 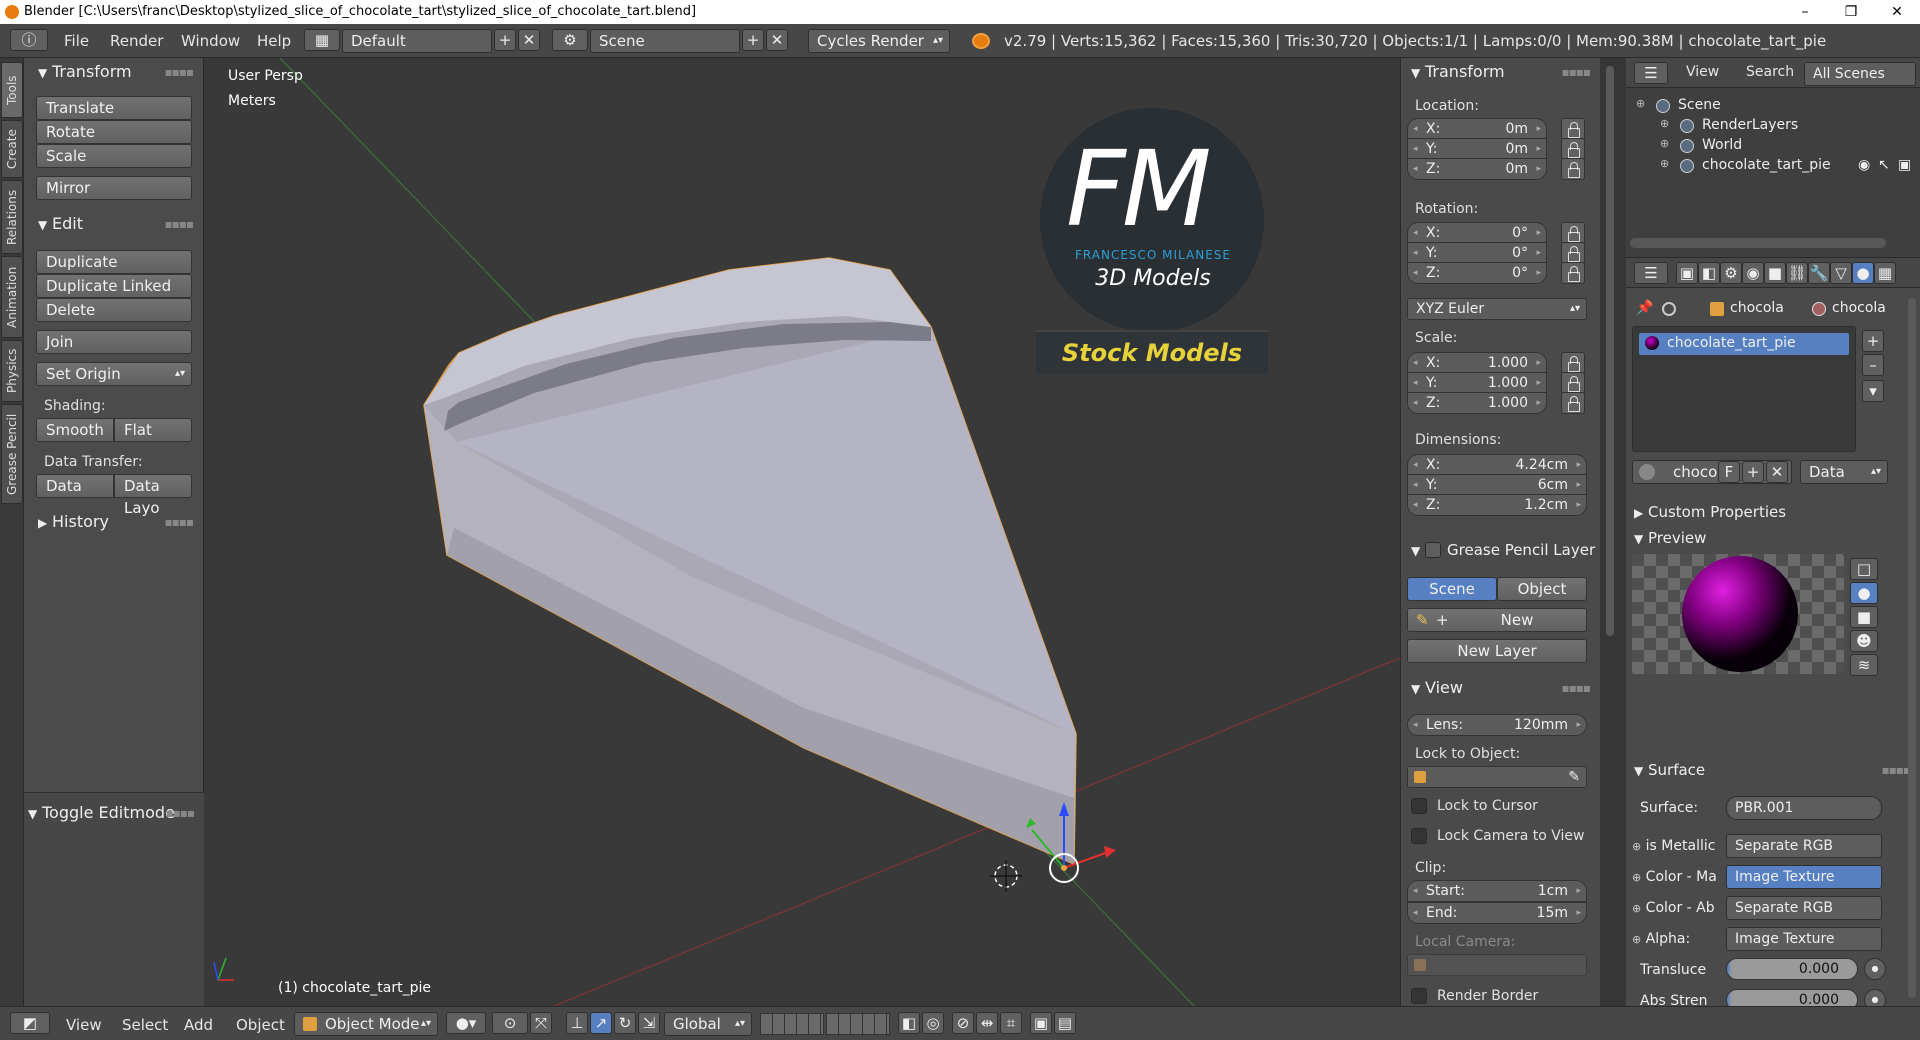 What do you see at coordinates (541, 1023) in the screenshot?
I see `manipulator-toggle-icon: ⤧` at bounding box center [541, 1023].